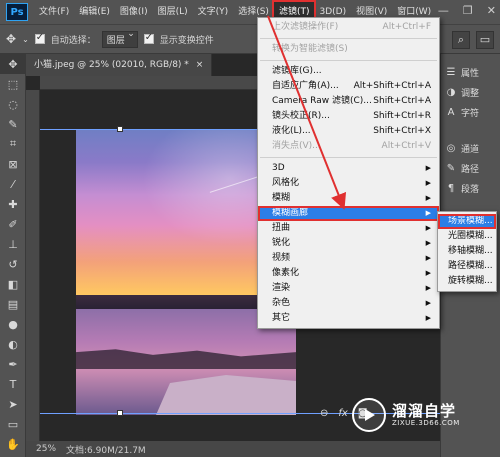  I want to click on gradient-tool-icon: ▤, so click(13, 304).